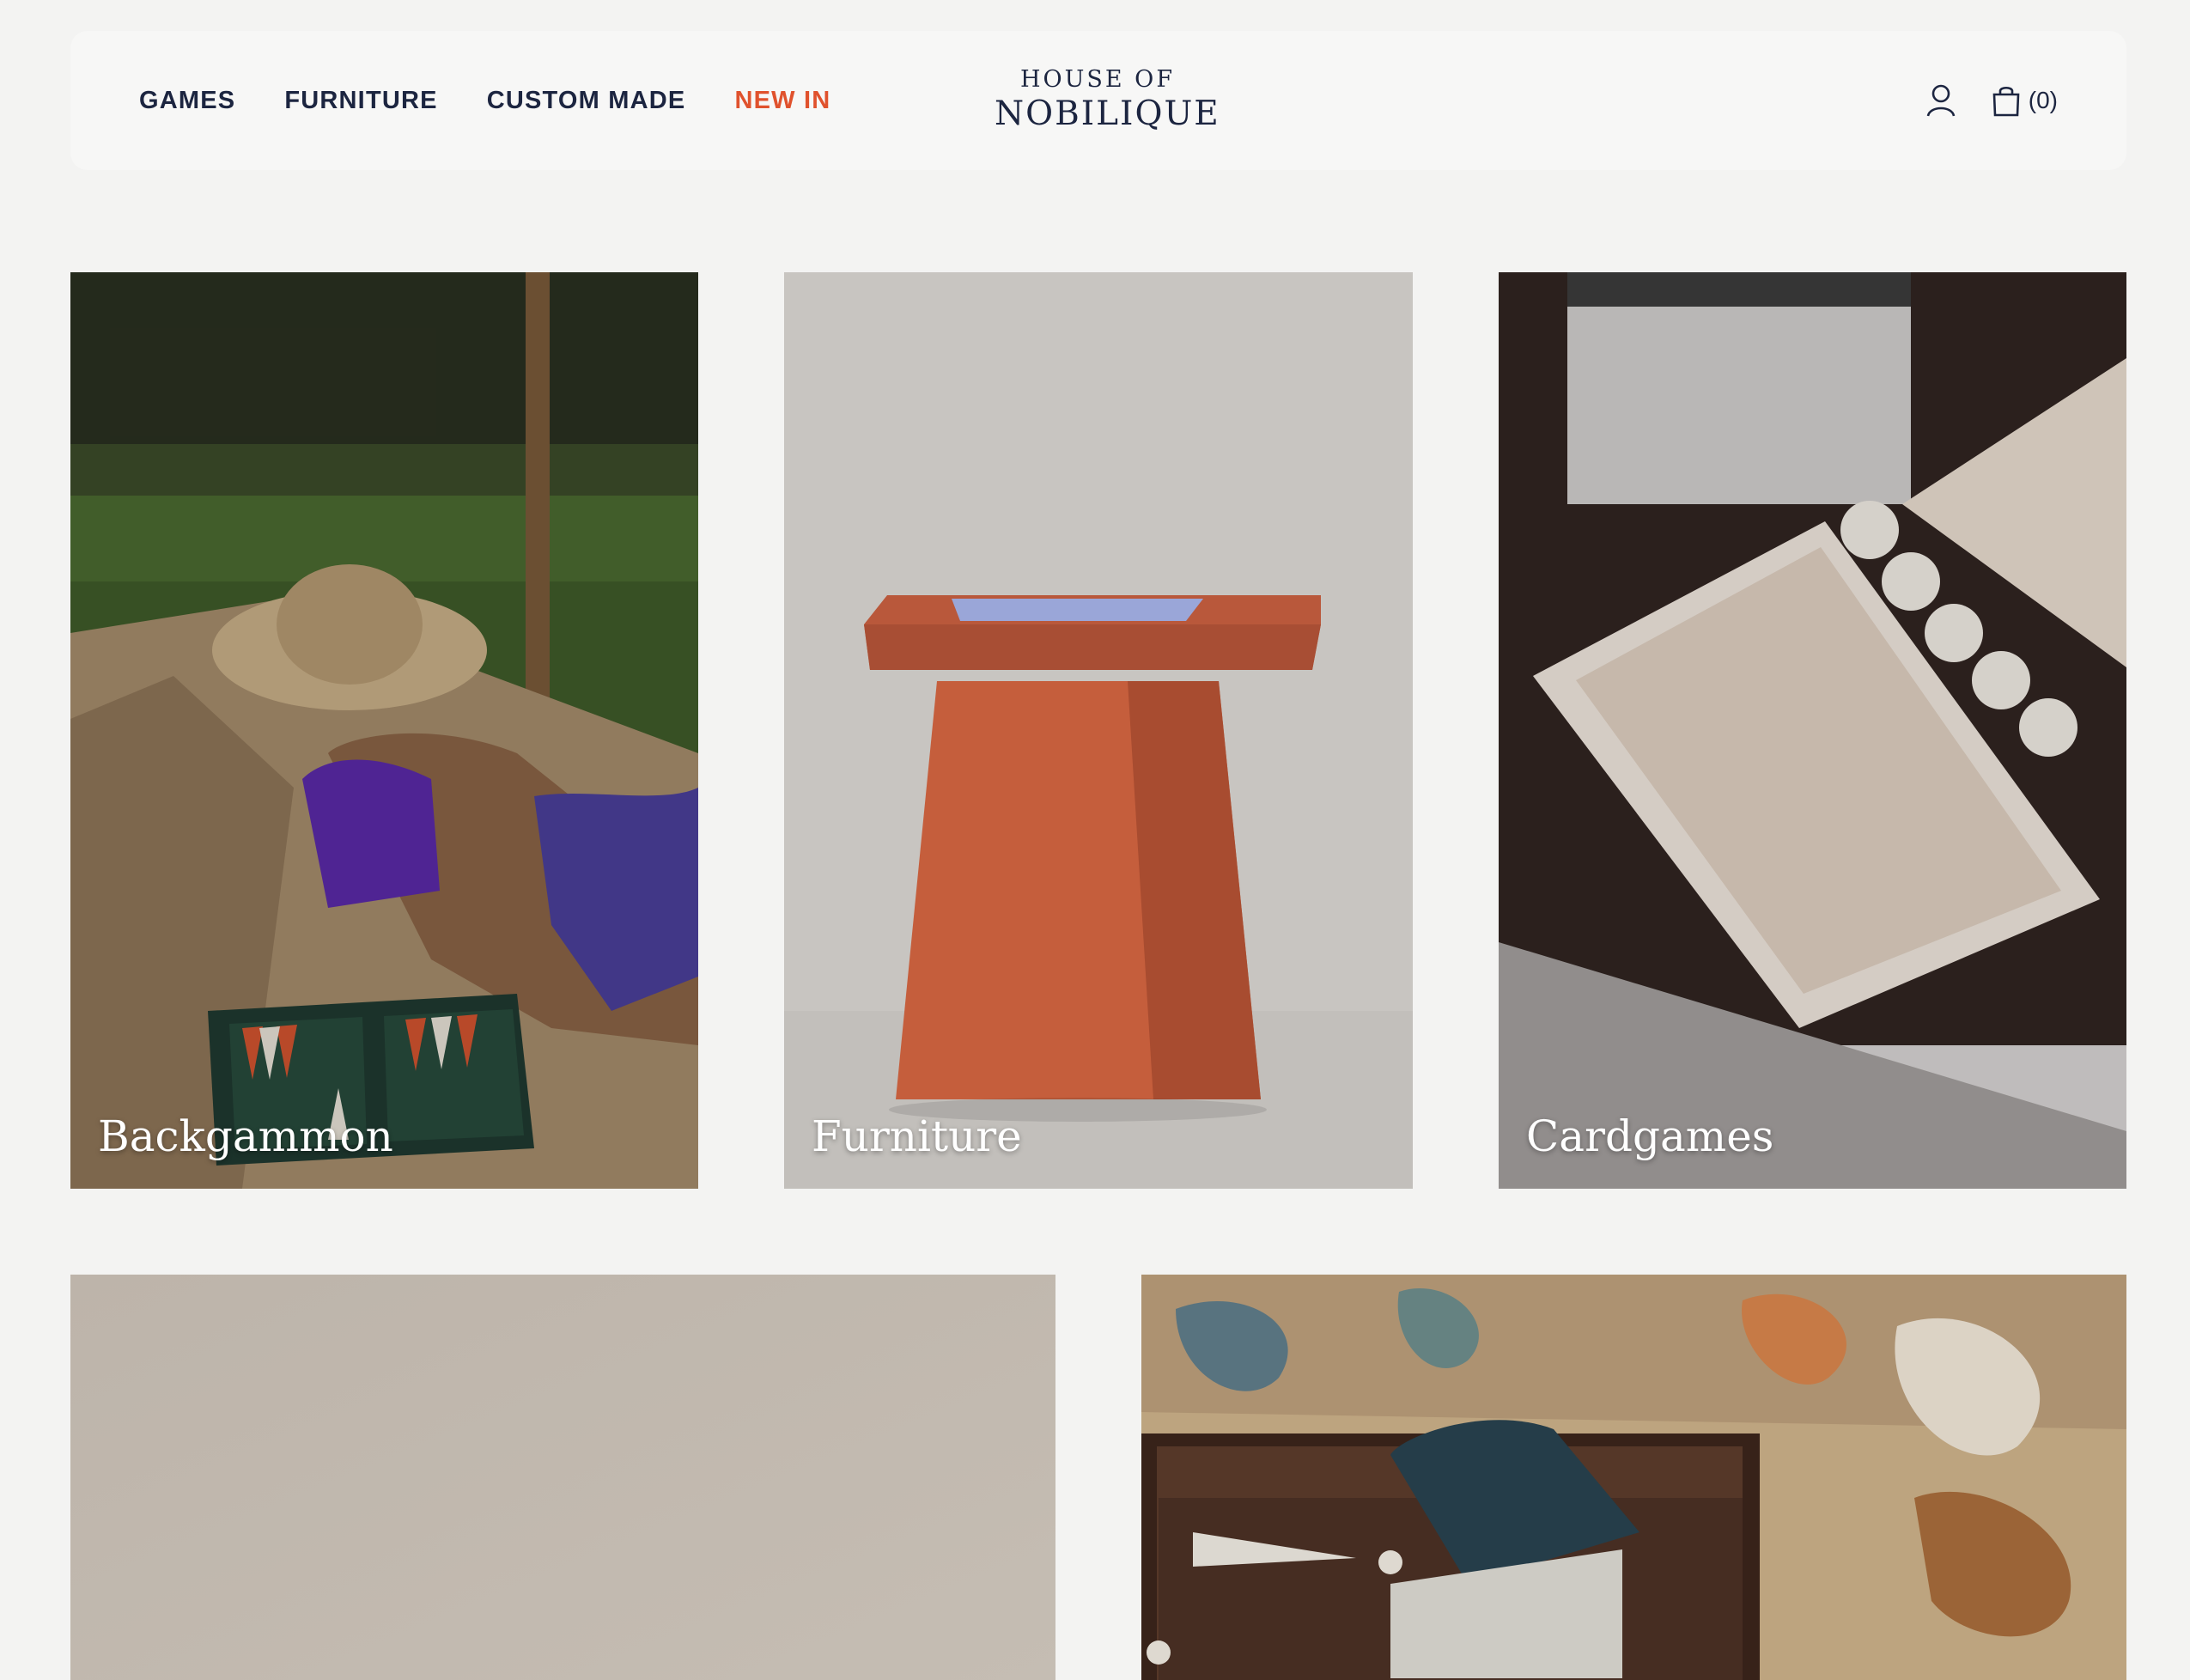 The width and height of the screenshot is (2190, 1680). I want to click on user-icon, so click(1941, 101).